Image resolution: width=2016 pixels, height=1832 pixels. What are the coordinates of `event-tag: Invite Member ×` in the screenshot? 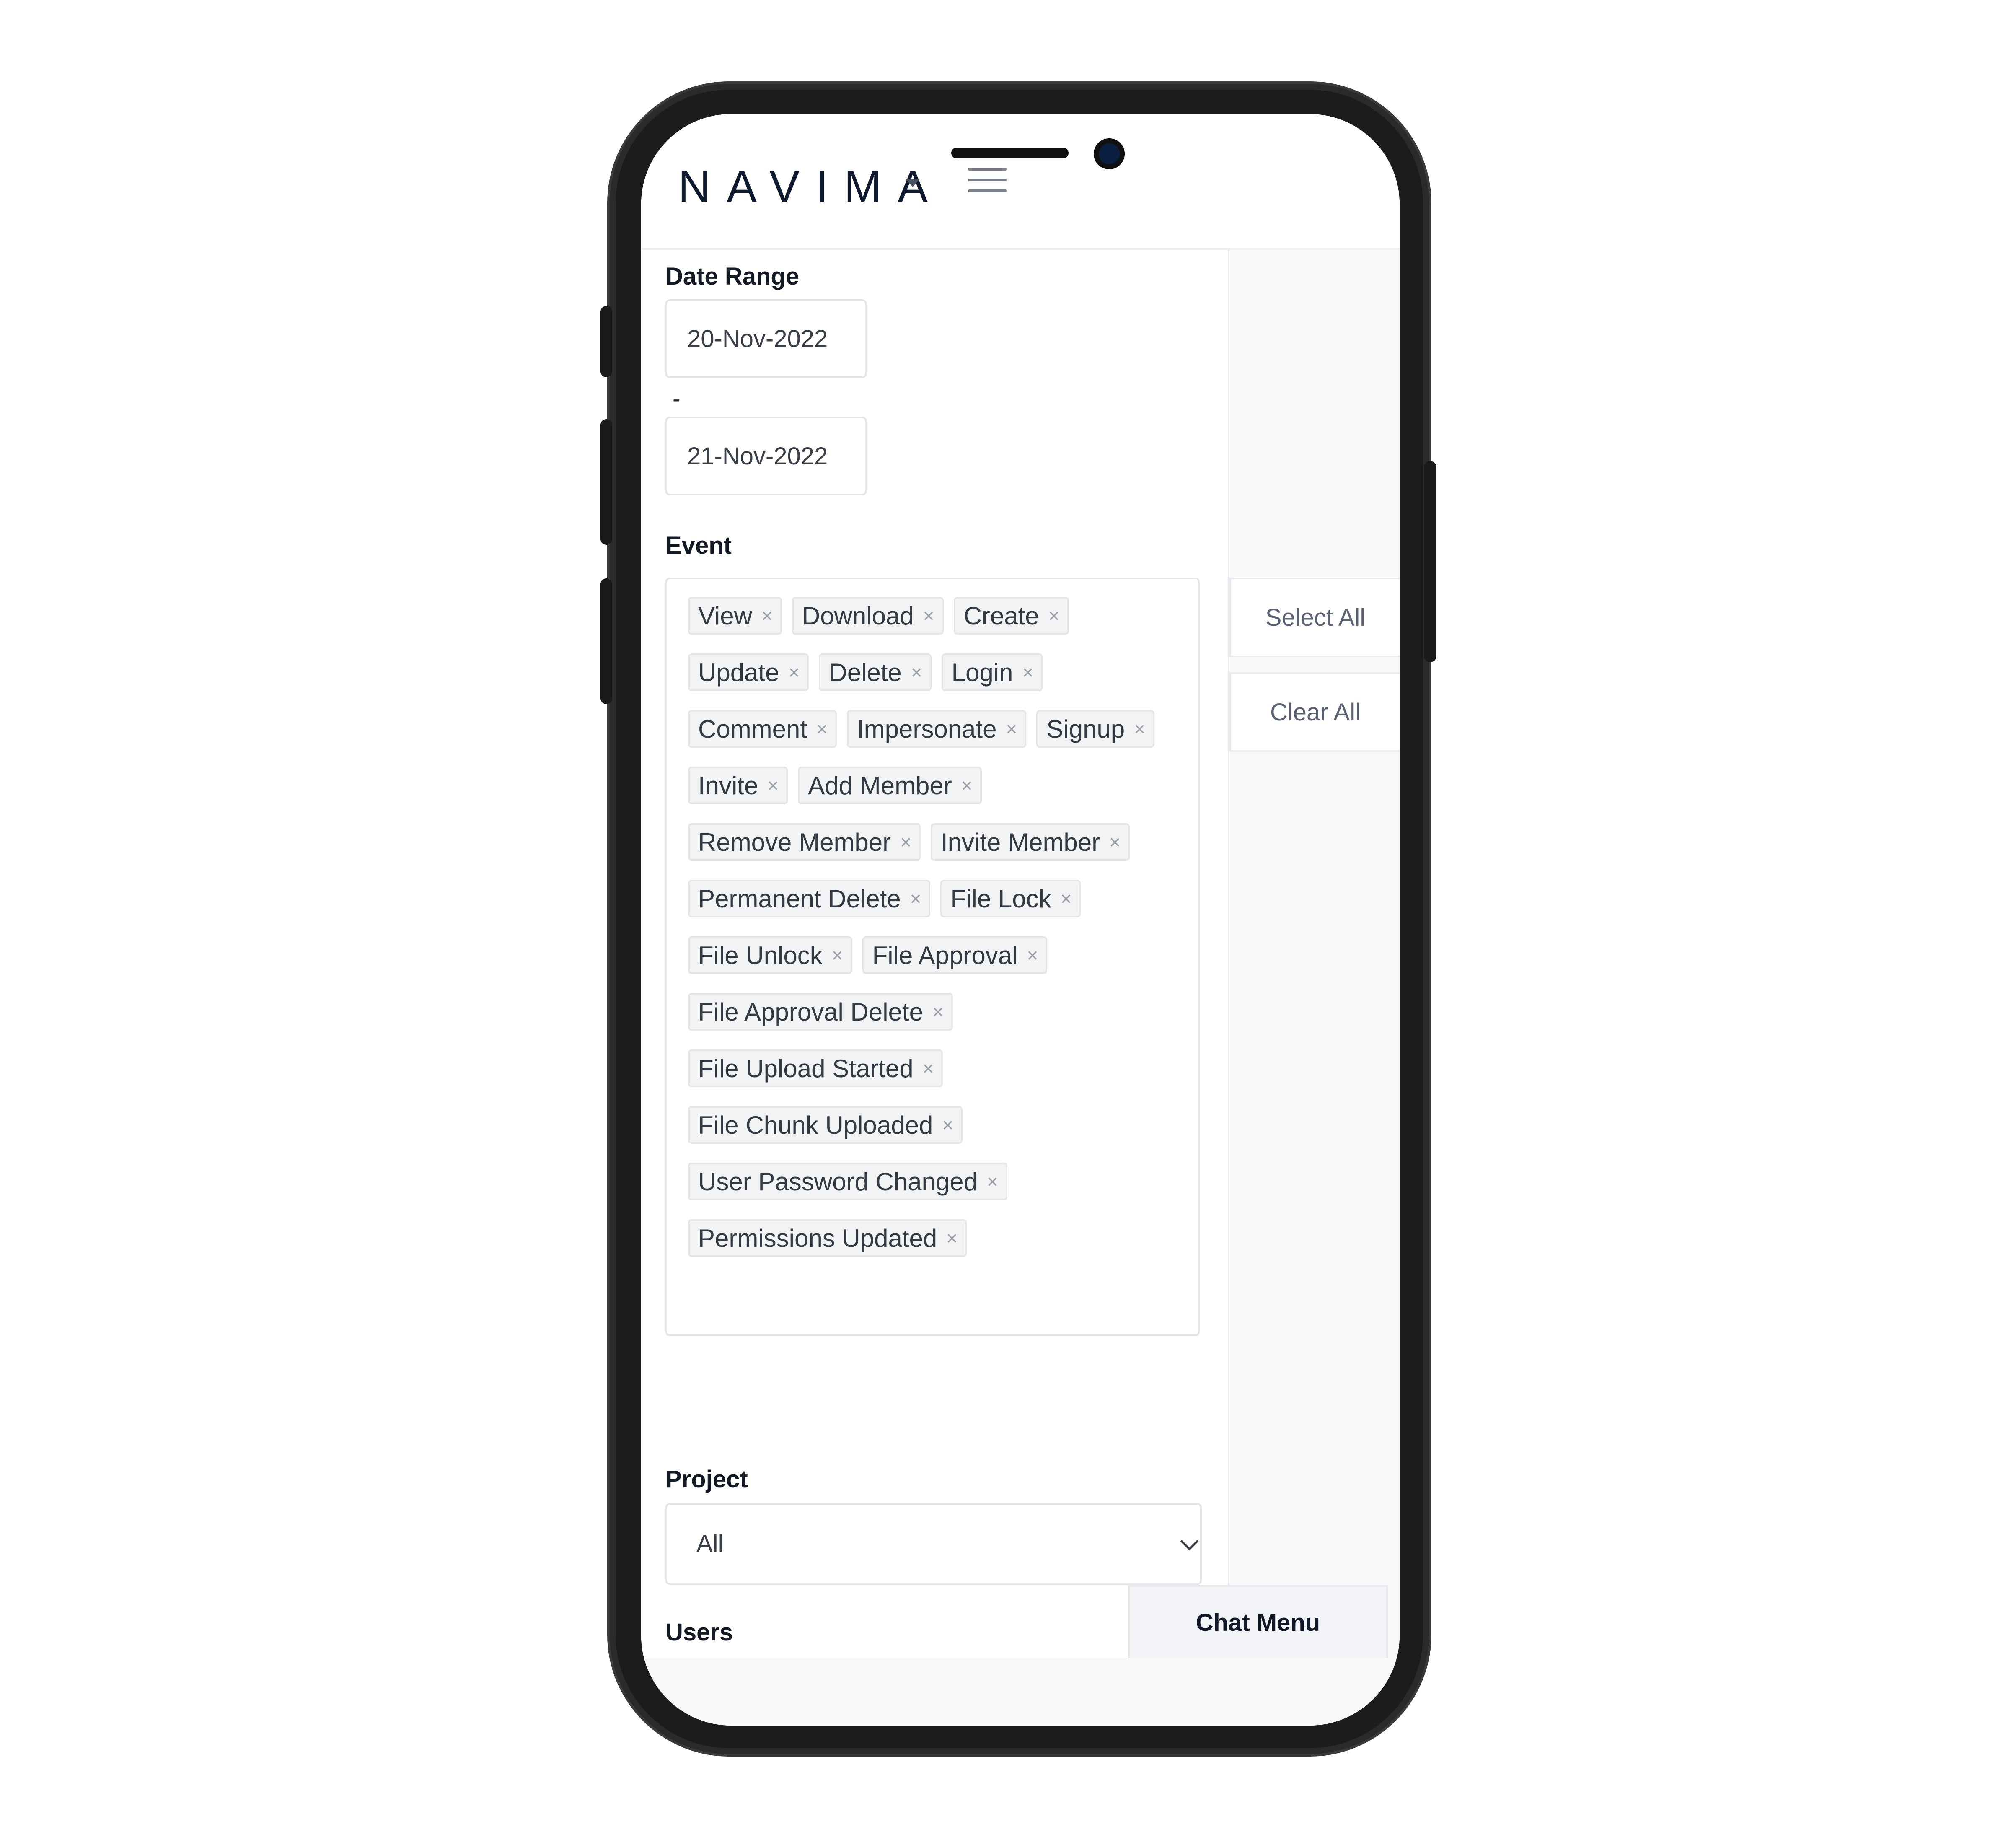 It's located at (1031, 842).